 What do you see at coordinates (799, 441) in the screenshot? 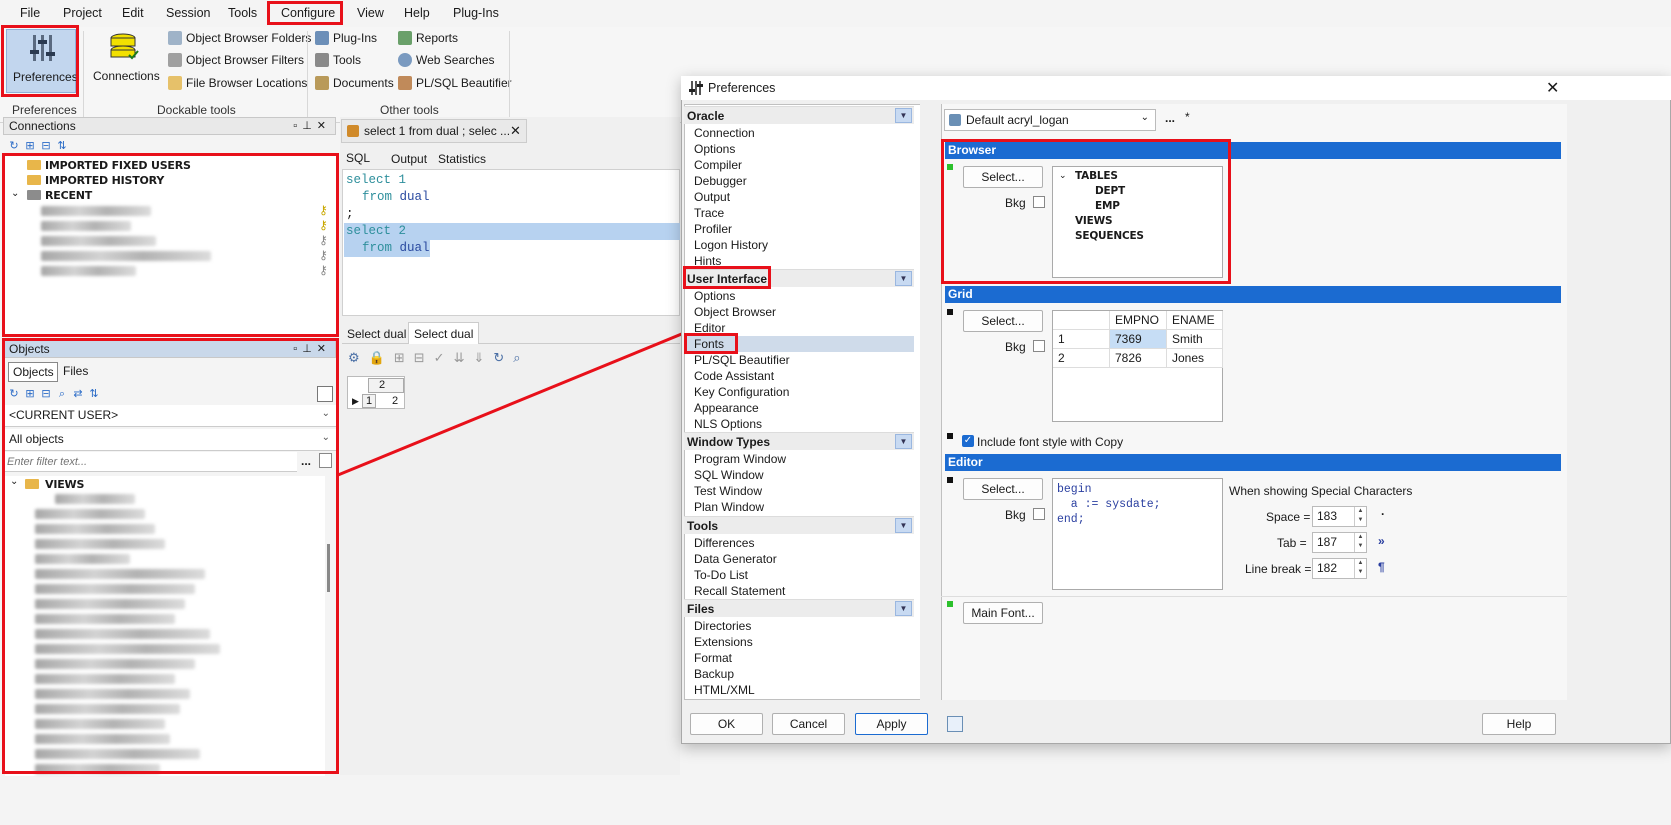
I see `category-window-types: Window Types ▼` at bounding box center [799, 441].